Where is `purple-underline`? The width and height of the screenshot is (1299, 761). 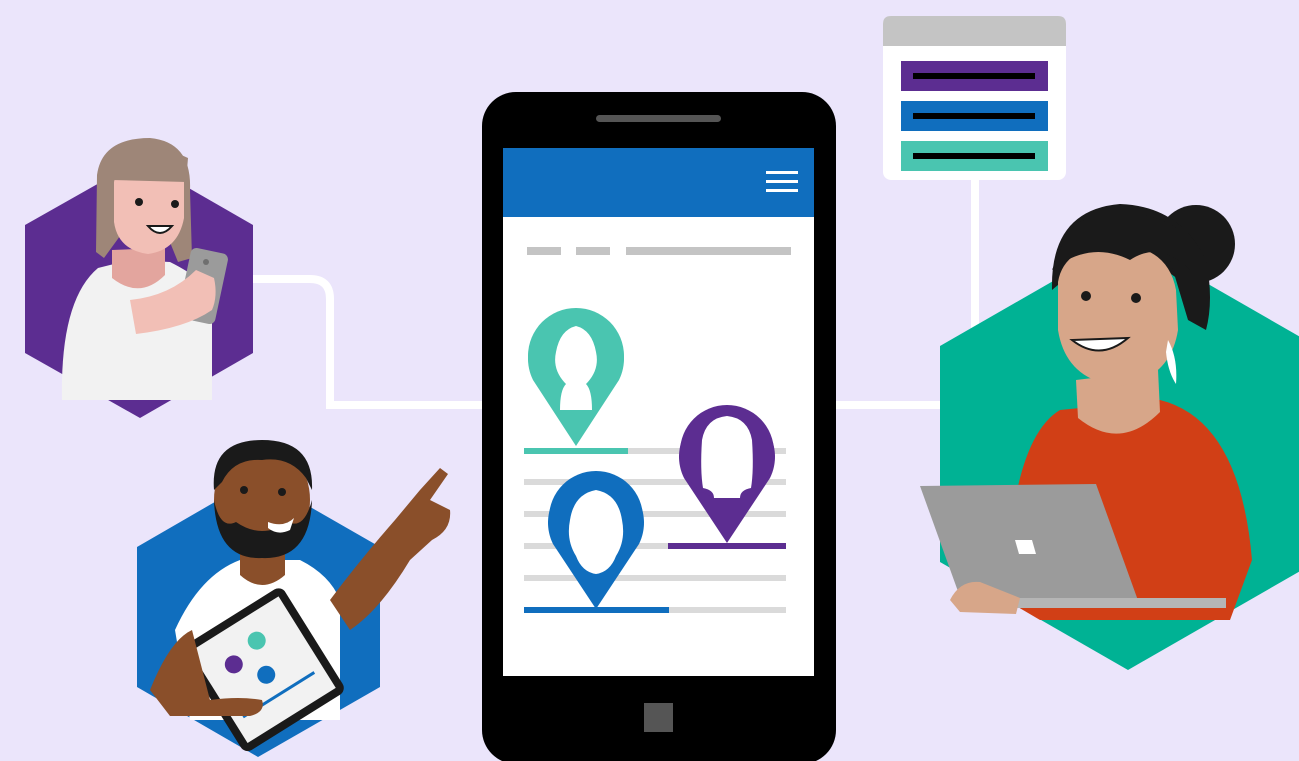
purple-underline is located at coordinates (727, 546).